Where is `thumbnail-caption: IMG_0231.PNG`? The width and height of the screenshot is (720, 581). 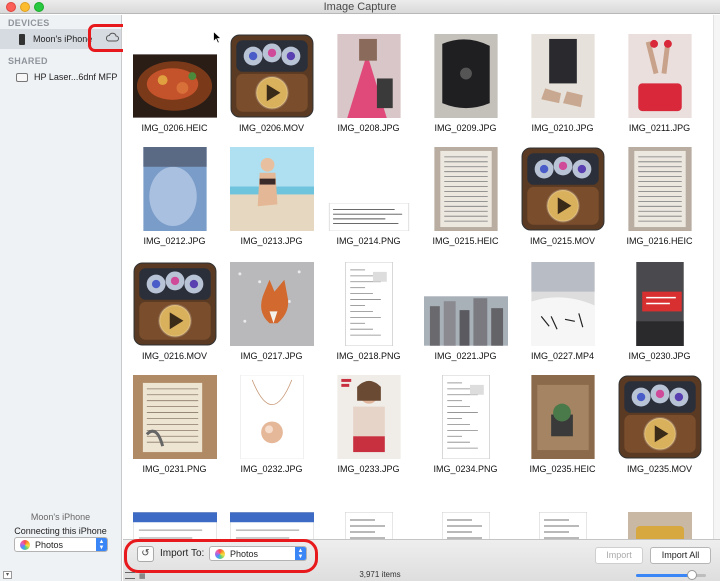
thumbnail-caption: IMG_0231.PNG is located at coordinates (174, 469).